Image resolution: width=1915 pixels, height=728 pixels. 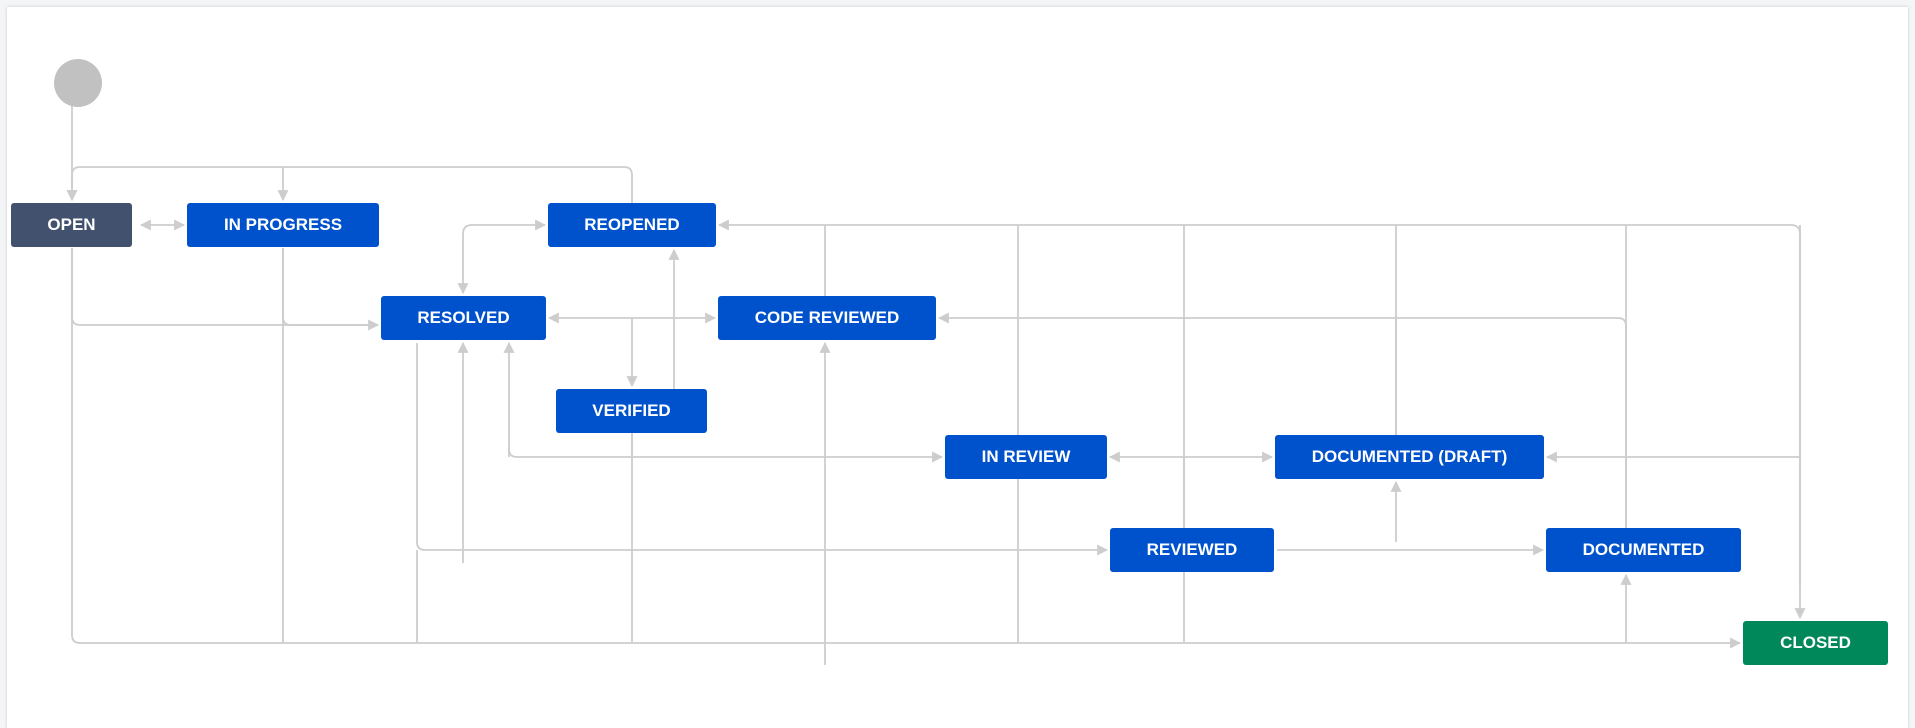 What do you see at coordinates (78, 83) in the screenshot?
I see `start-node` at bounding box center [78, 83].